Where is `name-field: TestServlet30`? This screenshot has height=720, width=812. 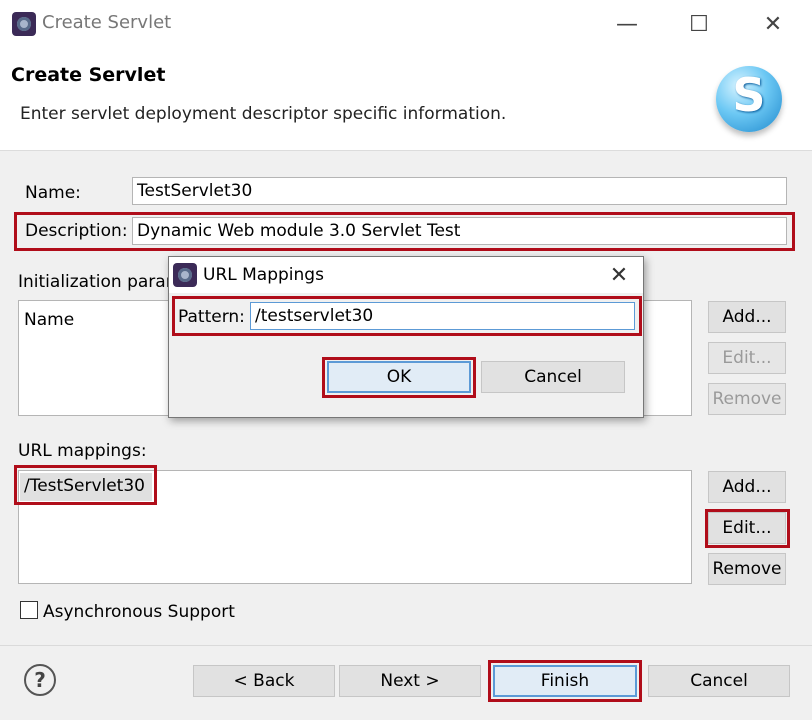 name-field: TestServlet30 is located at coordinates (459, 191).